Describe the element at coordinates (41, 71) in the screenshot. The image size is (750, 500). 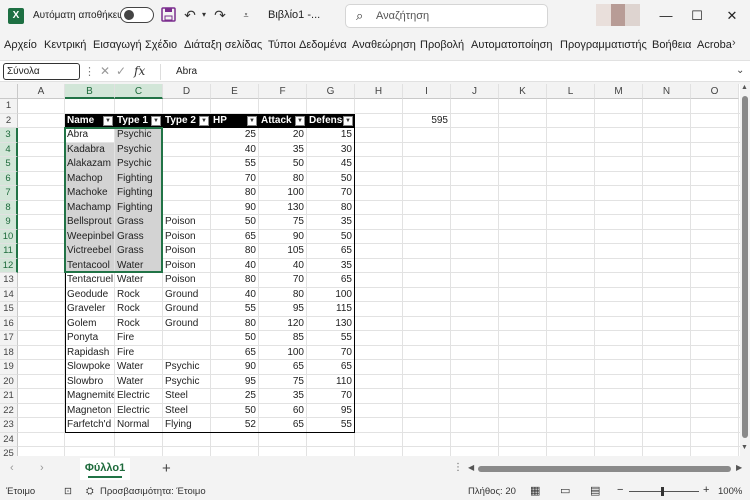
I see `name-box: Σύνολα` at that location.